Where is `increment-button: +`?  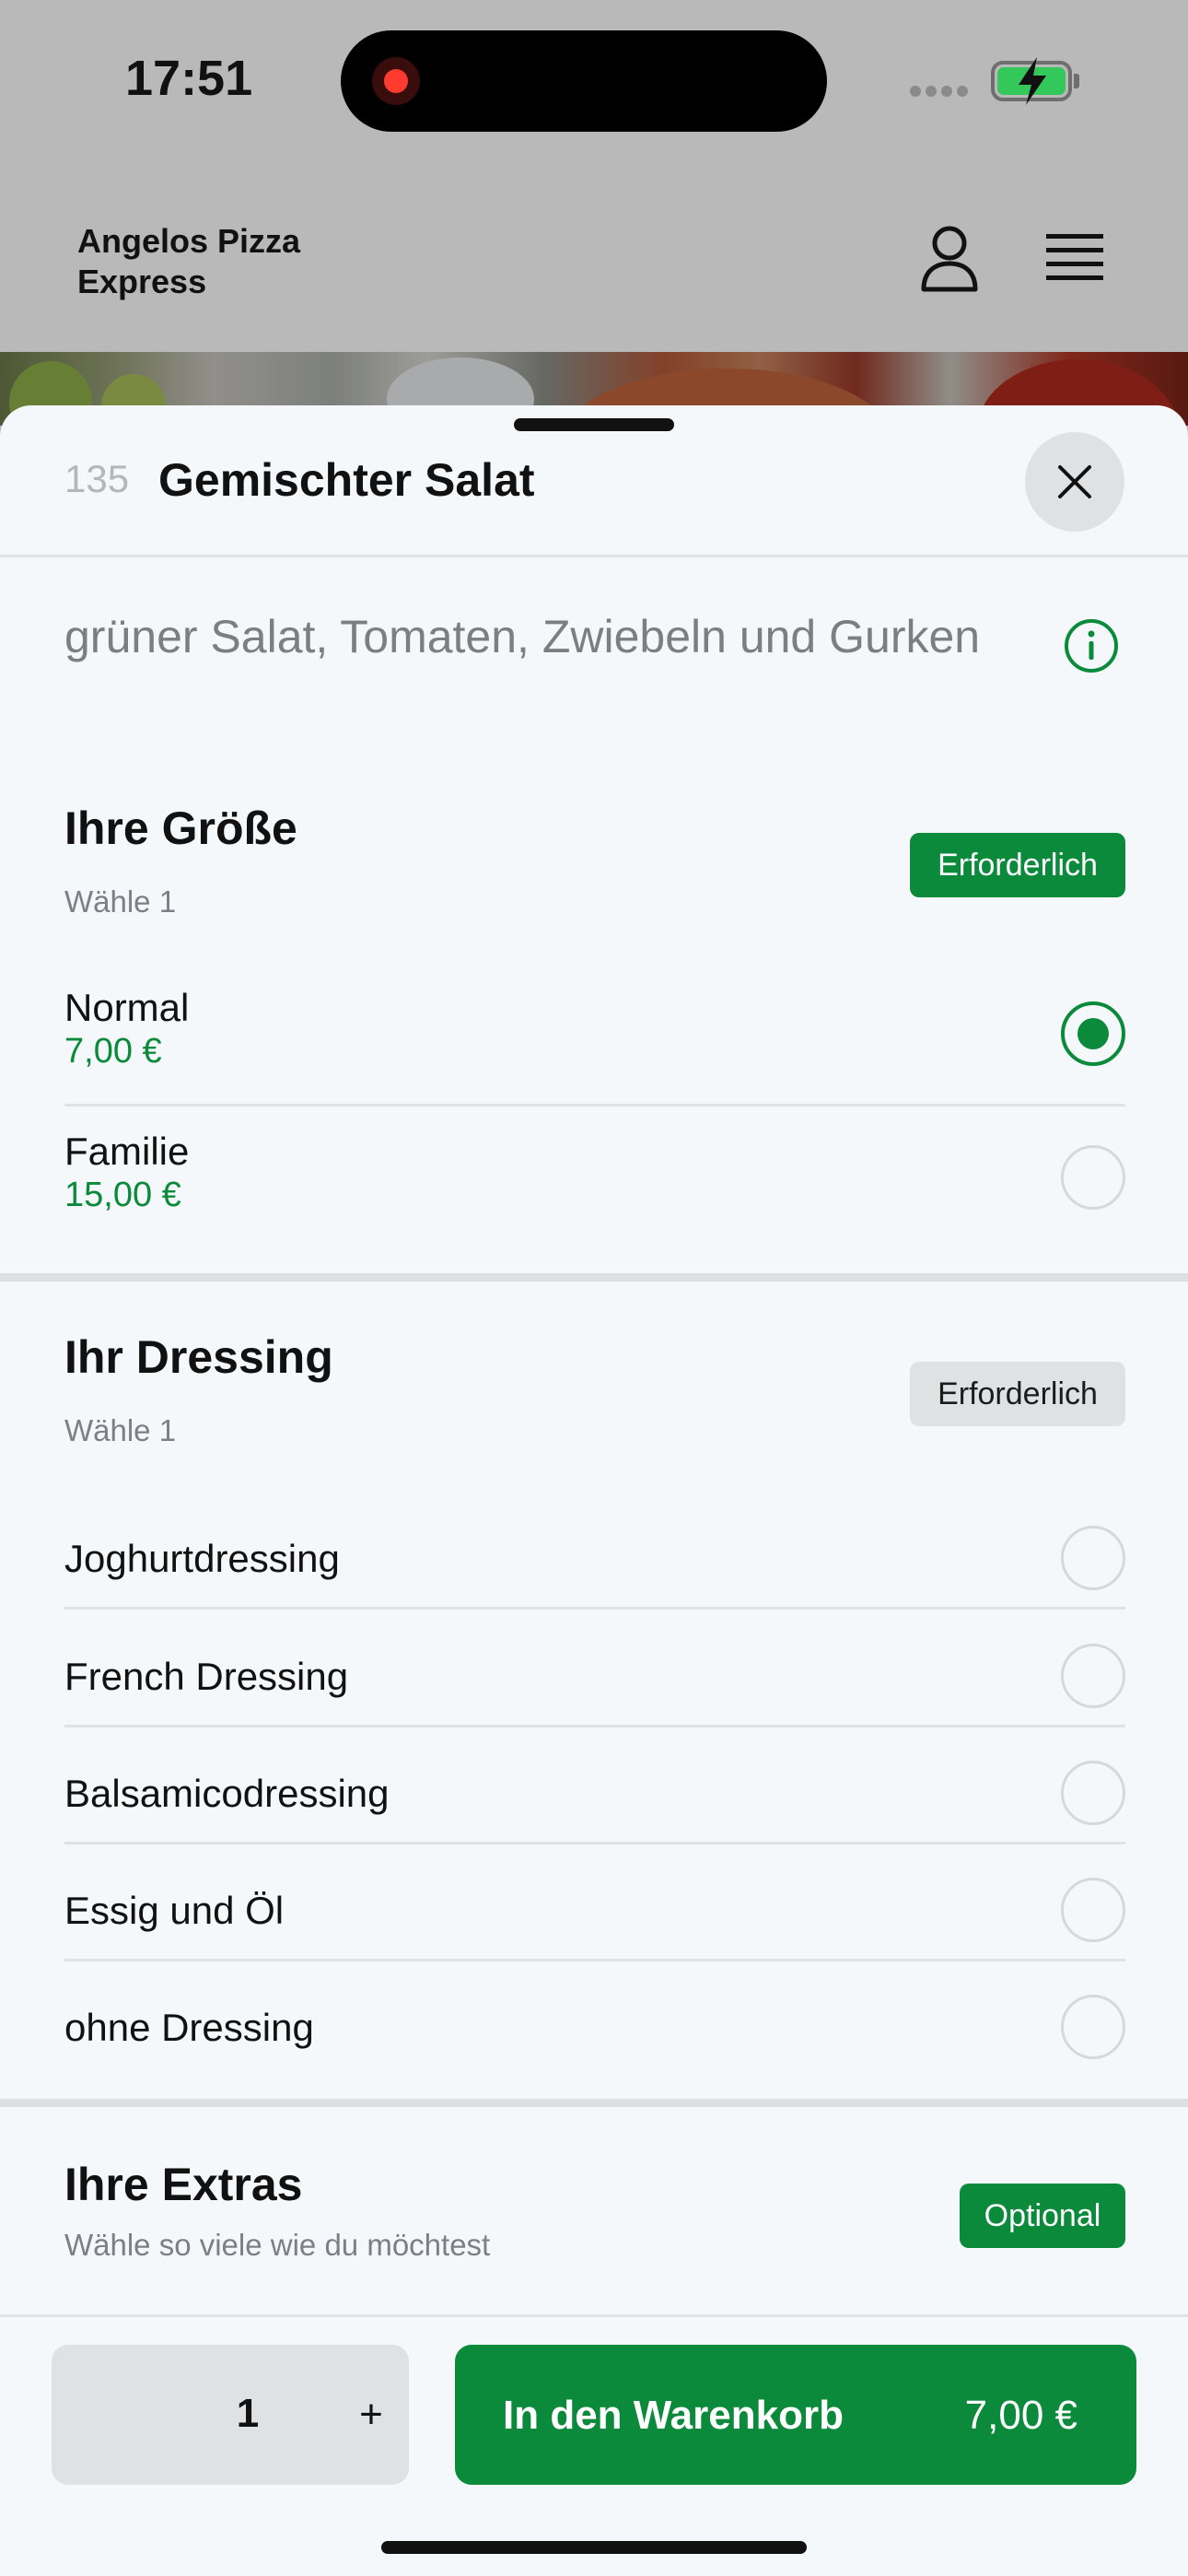 increment-button: + is located at coordinates (371, 2414).